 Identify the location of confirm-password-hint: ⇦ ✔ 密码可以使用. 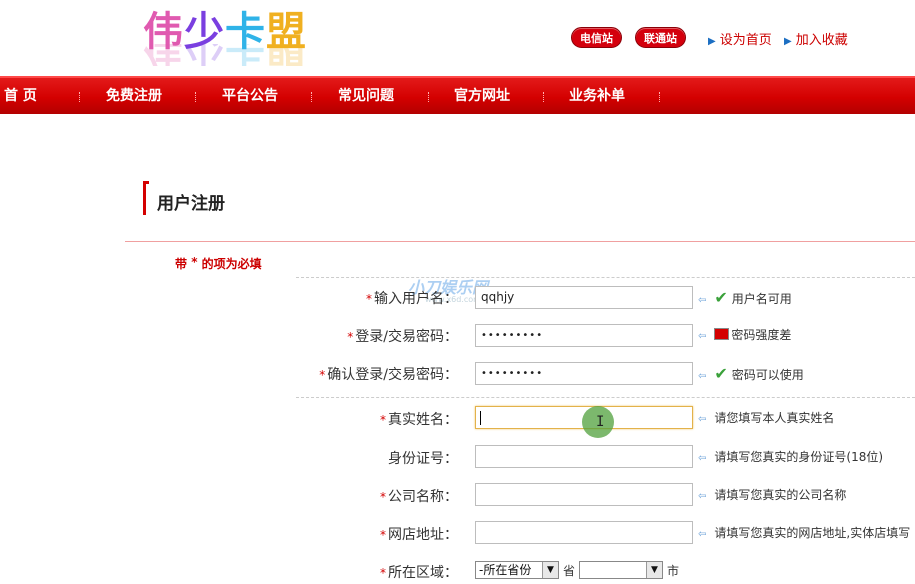
(751, 373).